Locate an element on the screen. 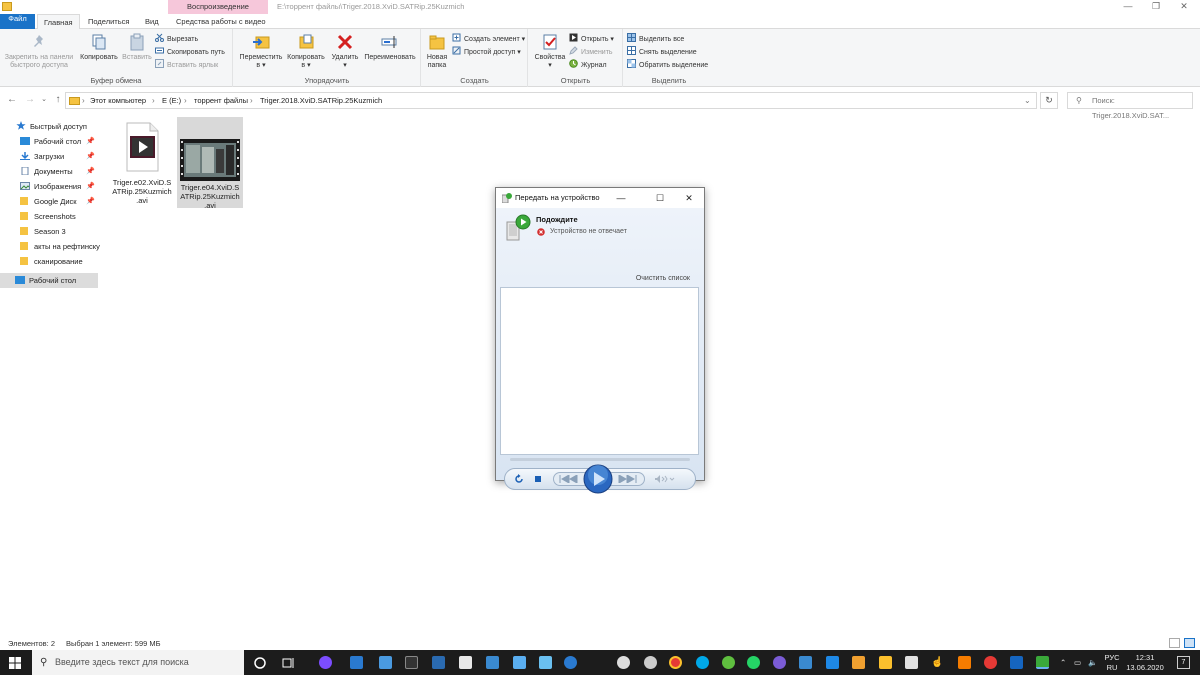 The image size is (1200, 675). nav-quick-access: Быстрый доступ is located at coordinates (51, 126).